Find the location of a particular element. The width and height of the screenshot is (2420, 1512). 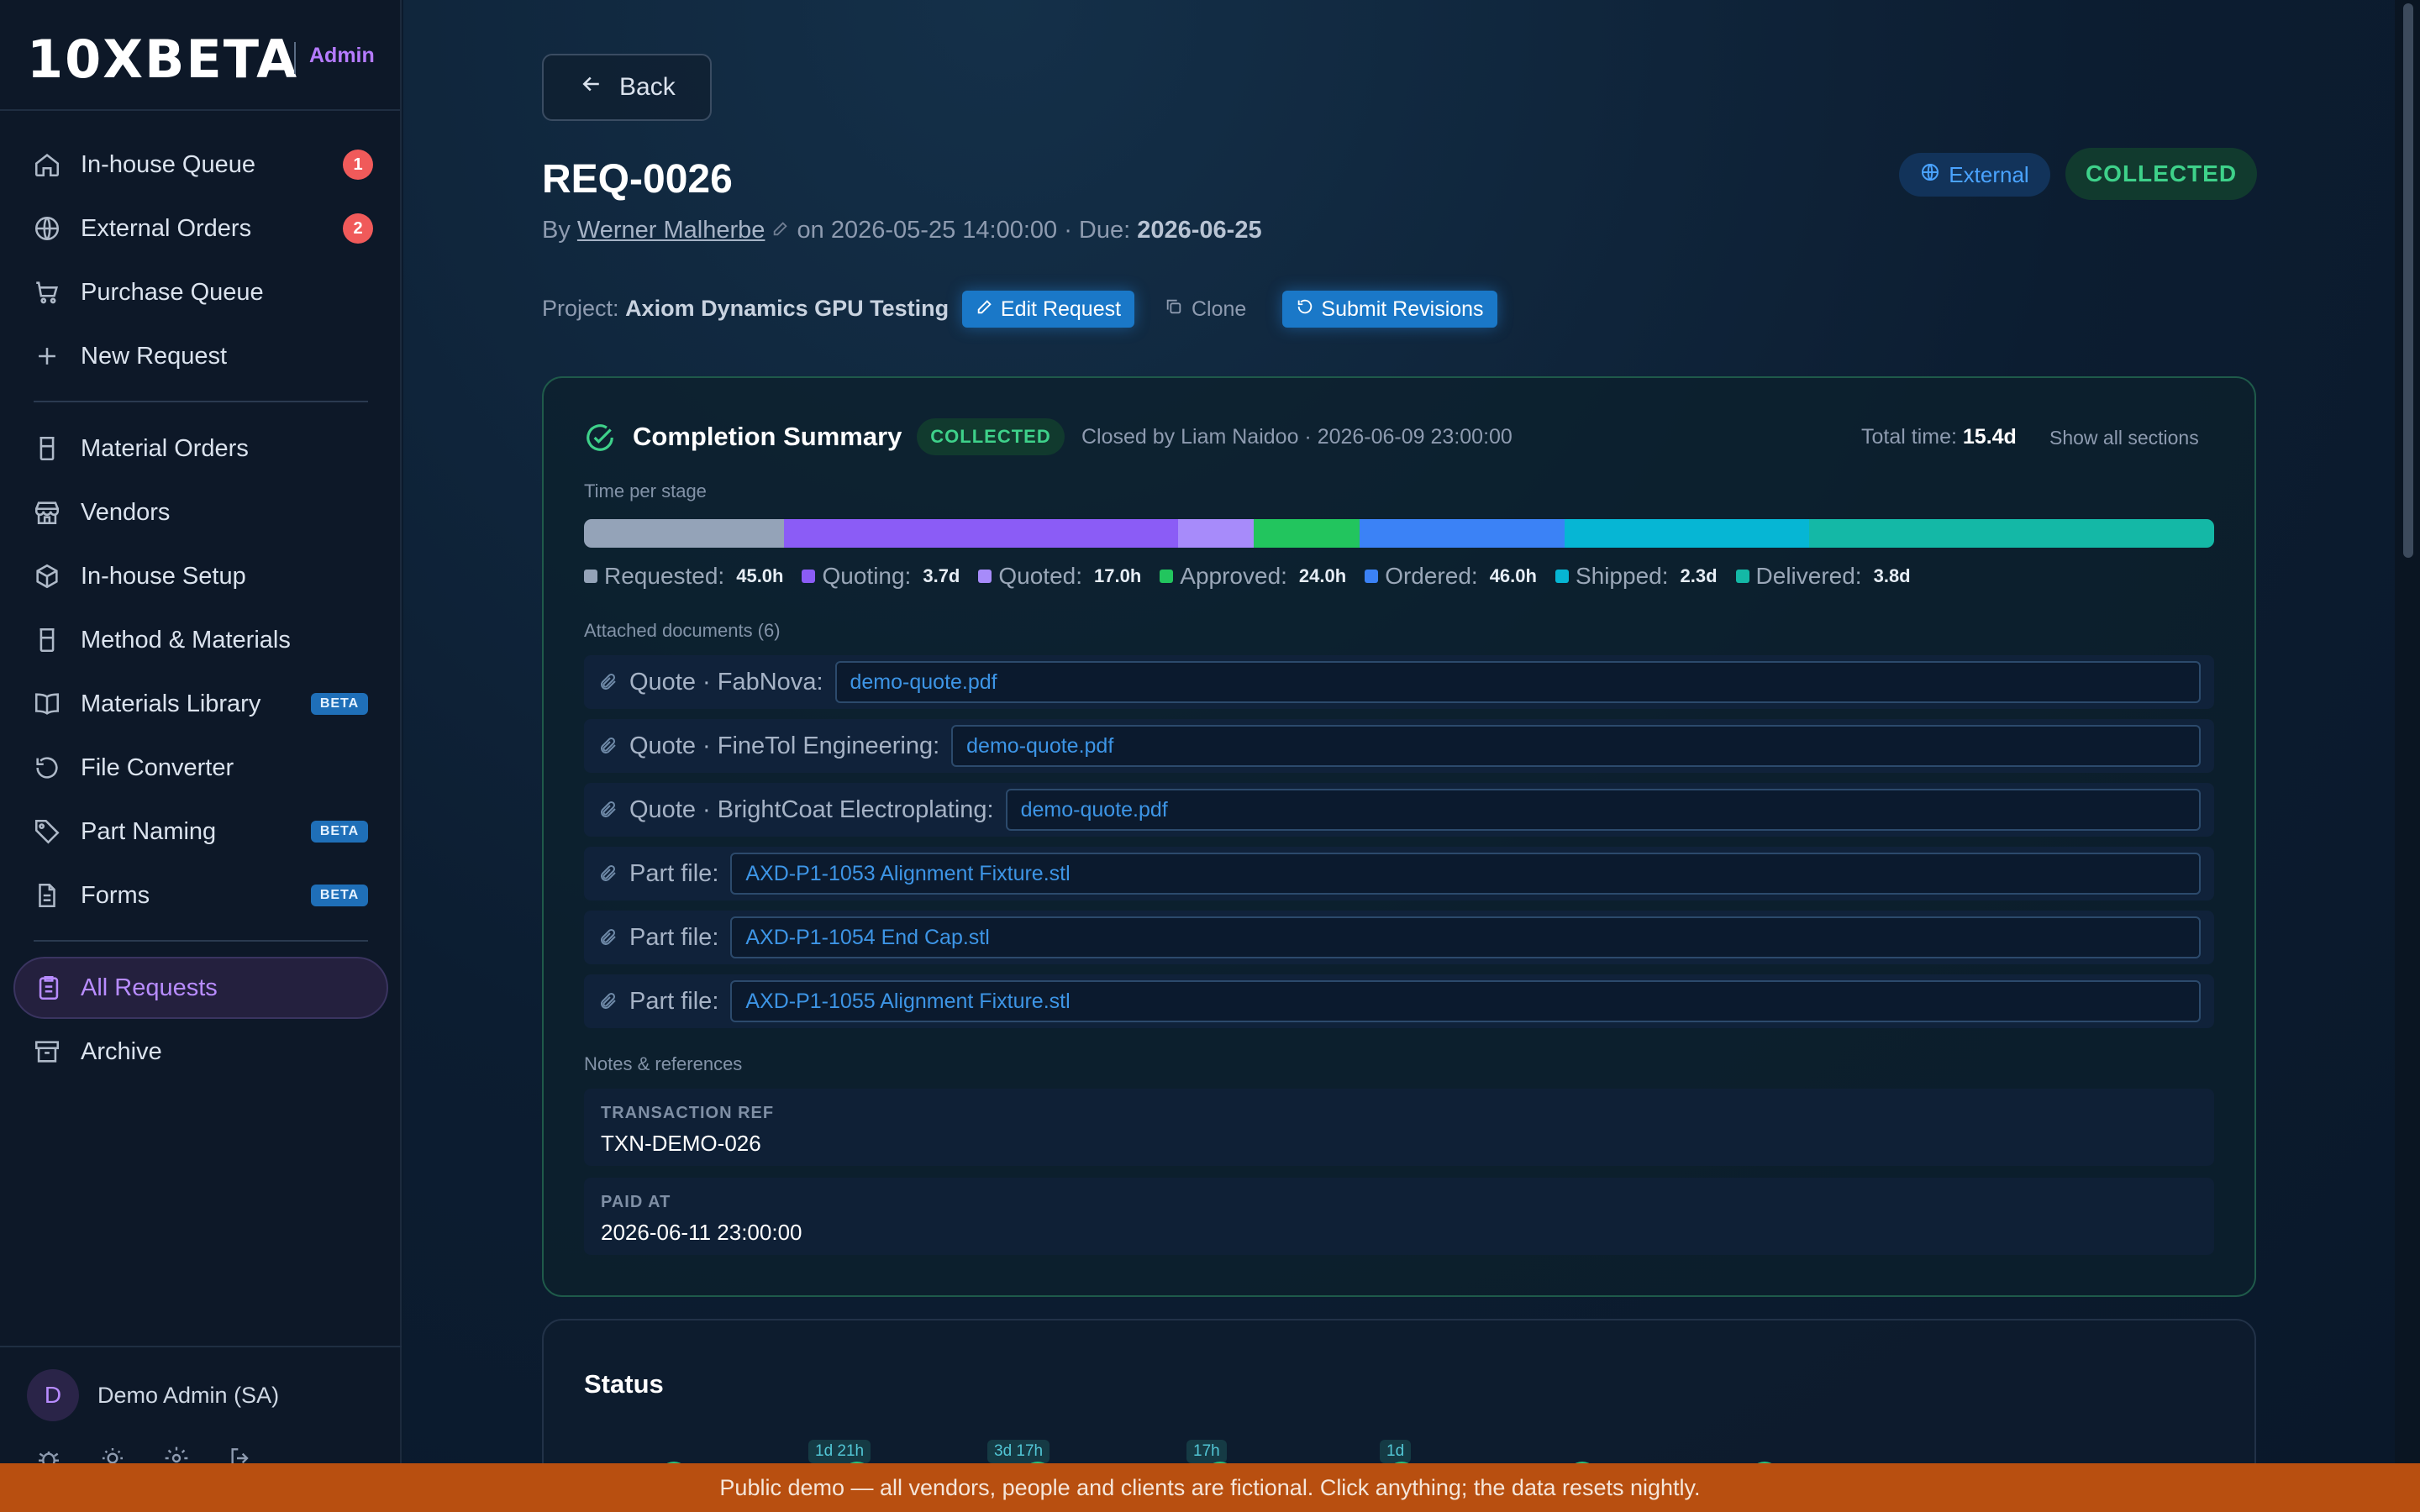

sidebar-item-forms: Forms BETA is located at coordinates (201, 895).